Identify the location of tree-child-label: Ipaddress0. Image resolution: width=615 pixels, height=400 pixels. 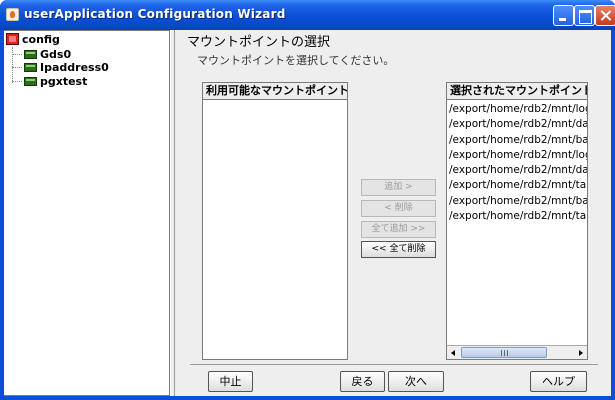
(74, 67).